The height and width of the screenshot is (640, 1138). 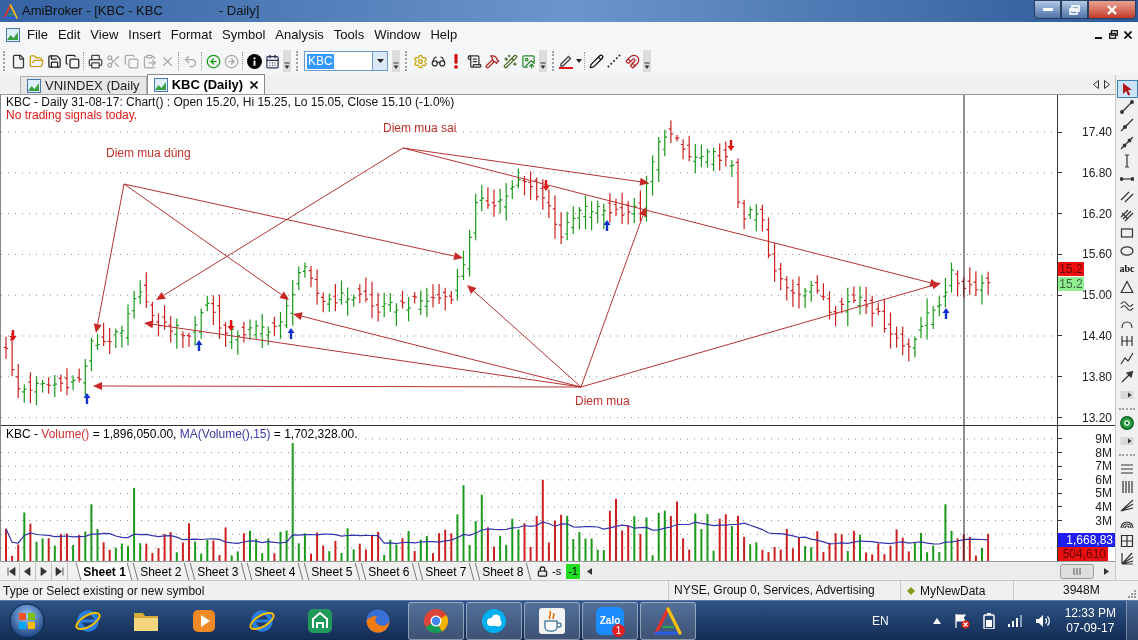 I want to click on sheet-tab: Sheet 7, so click(x=446, y=571).